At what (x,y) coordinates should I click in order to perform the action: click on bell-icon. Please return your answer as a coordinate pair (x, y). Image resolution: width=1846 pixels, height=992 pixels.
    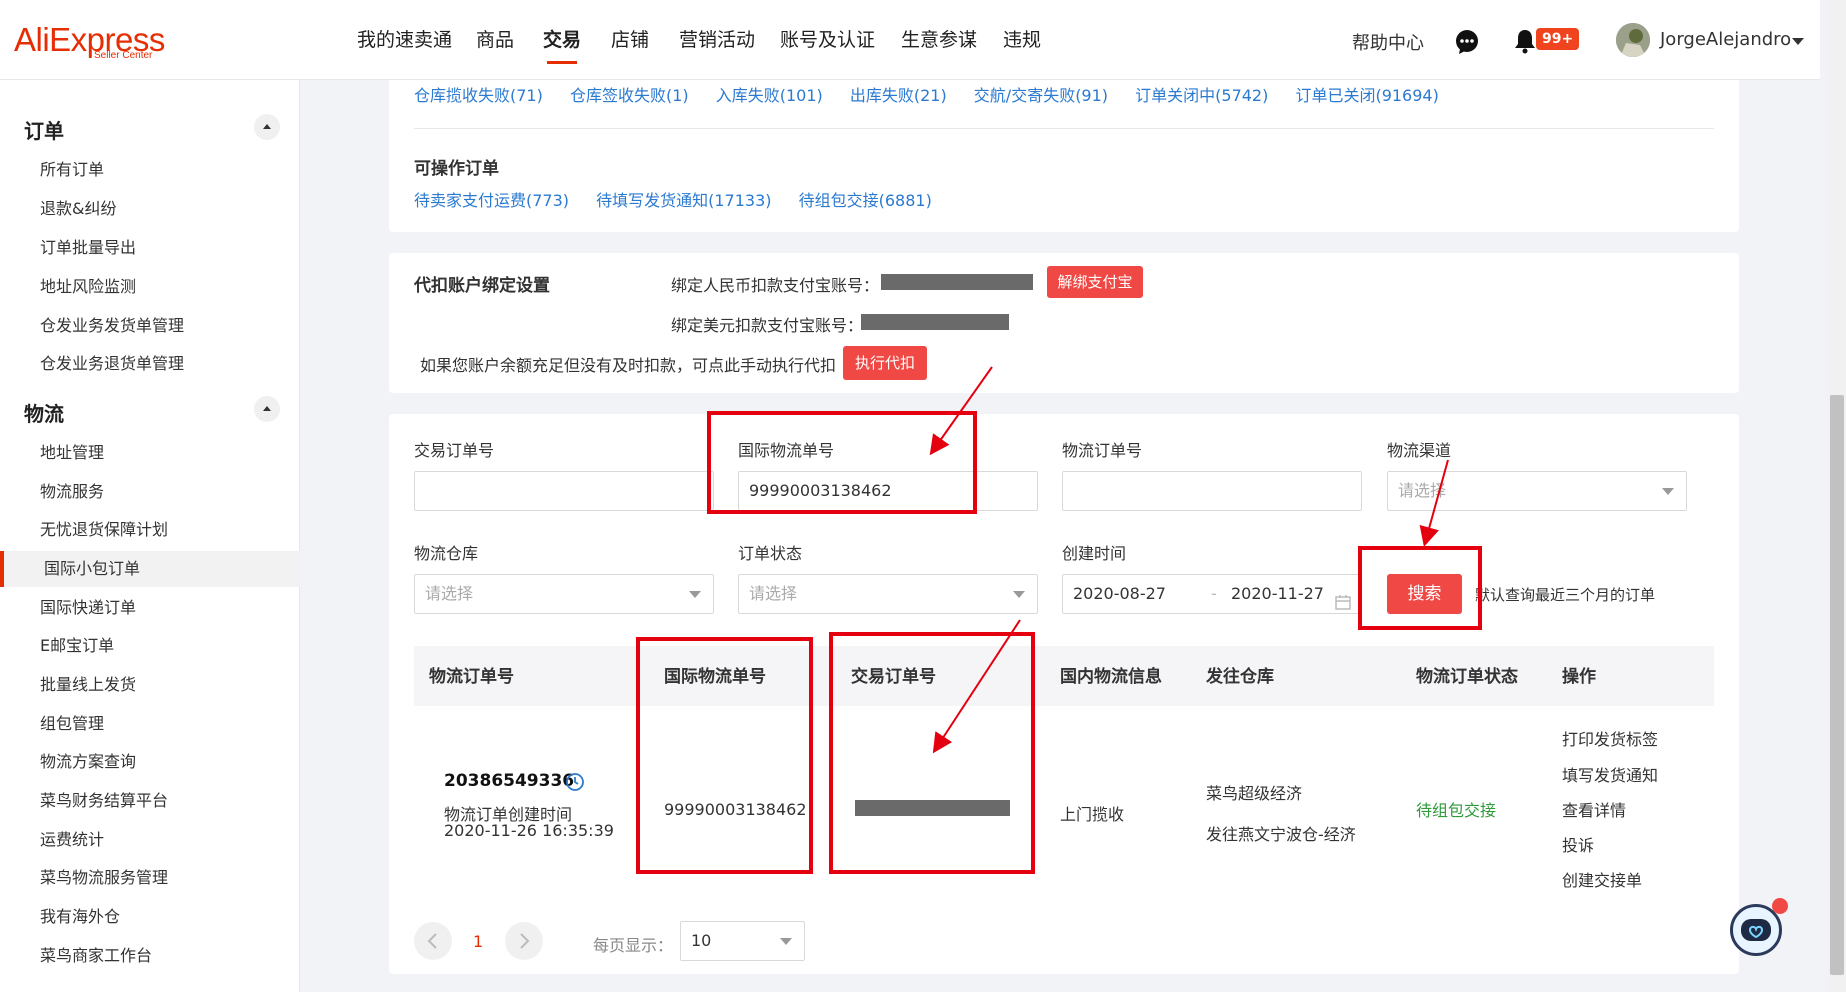
    Looking at the image, I should click on (1525, 41).